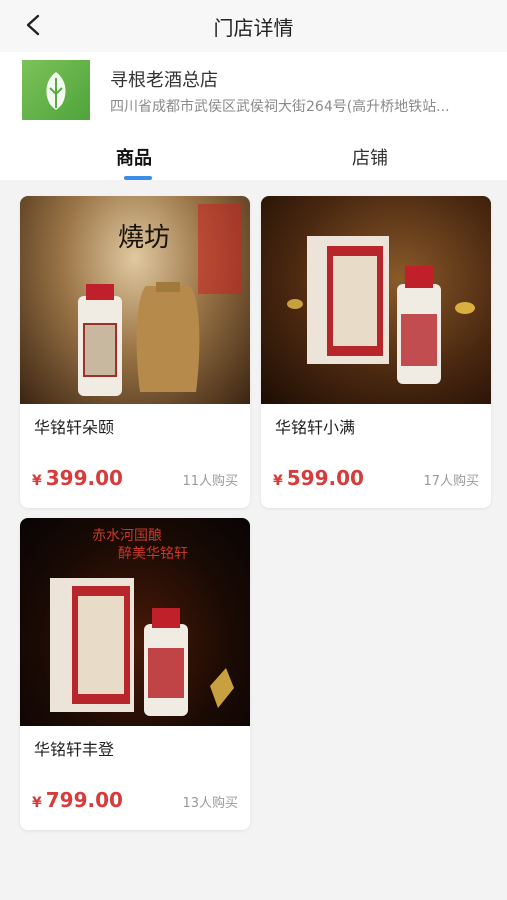 The image size is (507, 900). I want to click on image-slogan-1: 赤水河国酿, so click(127, 536).